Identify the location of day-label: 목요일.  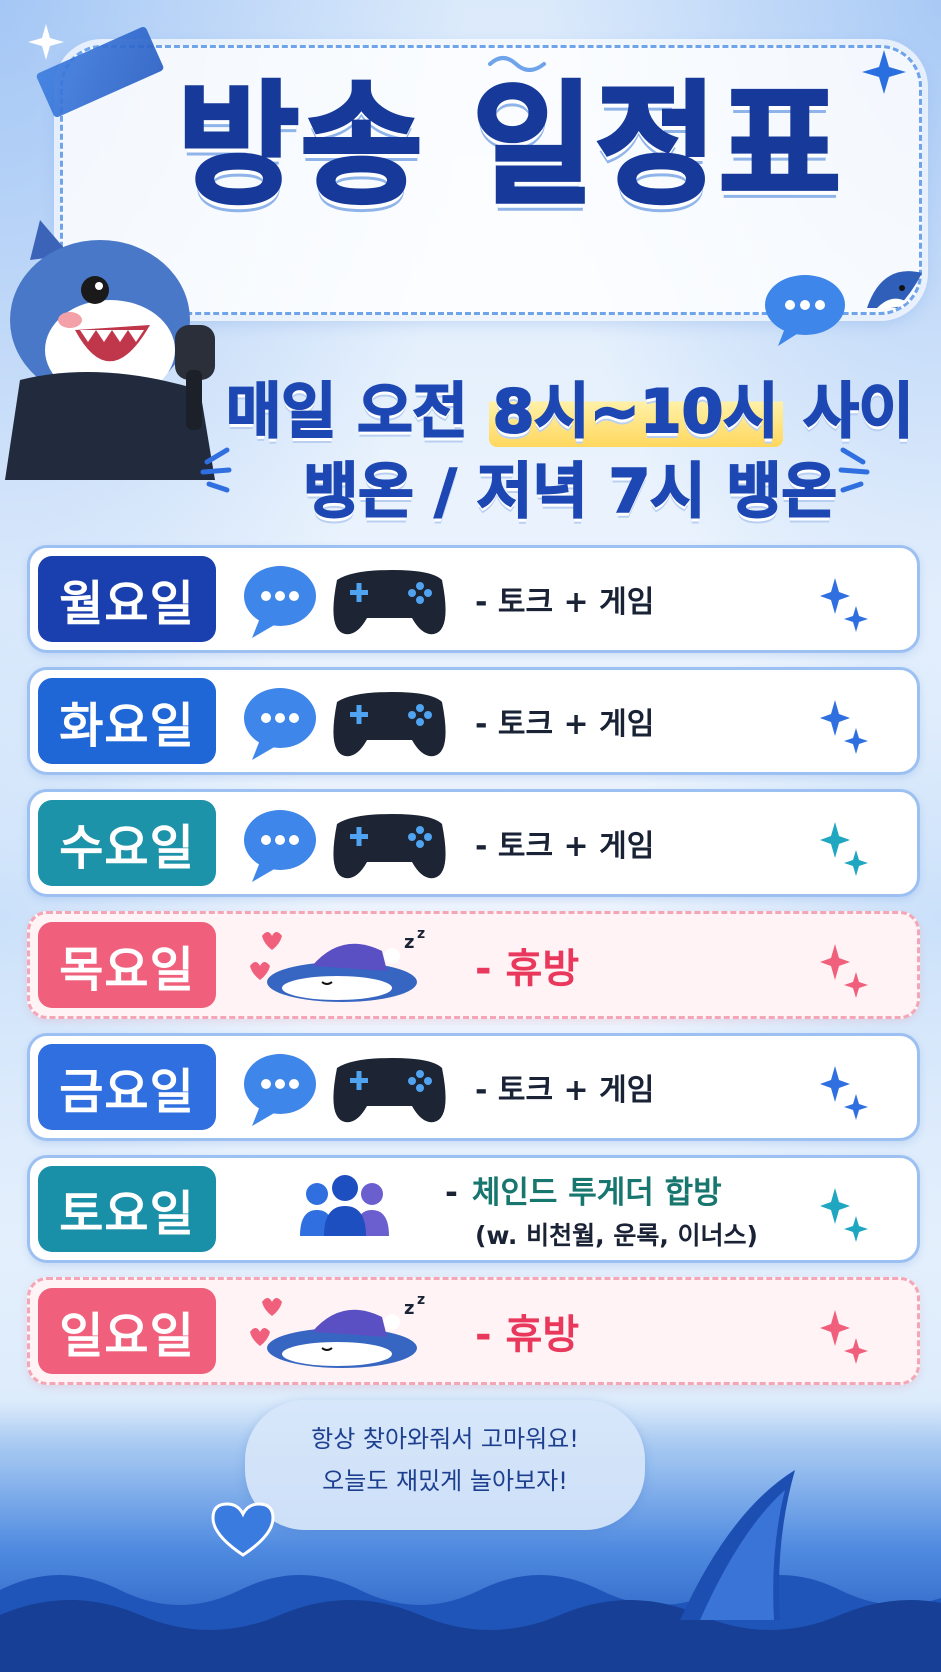
(127, 965).